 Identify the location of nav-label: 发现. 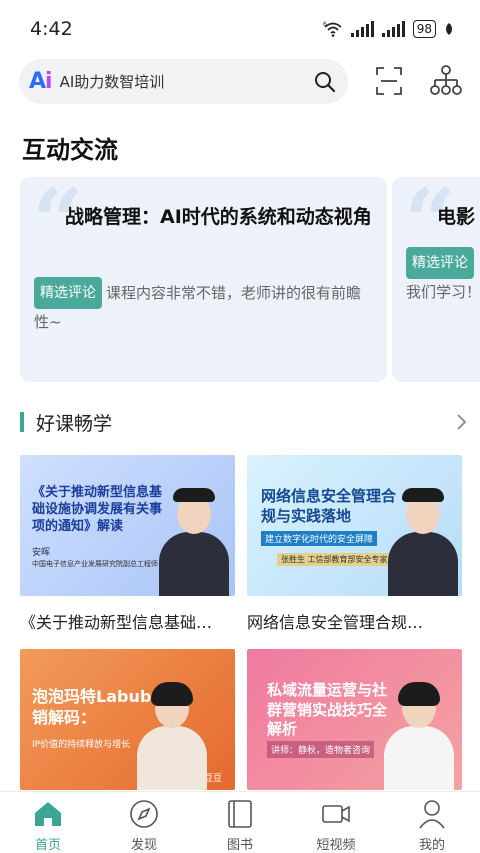
(143, 845).